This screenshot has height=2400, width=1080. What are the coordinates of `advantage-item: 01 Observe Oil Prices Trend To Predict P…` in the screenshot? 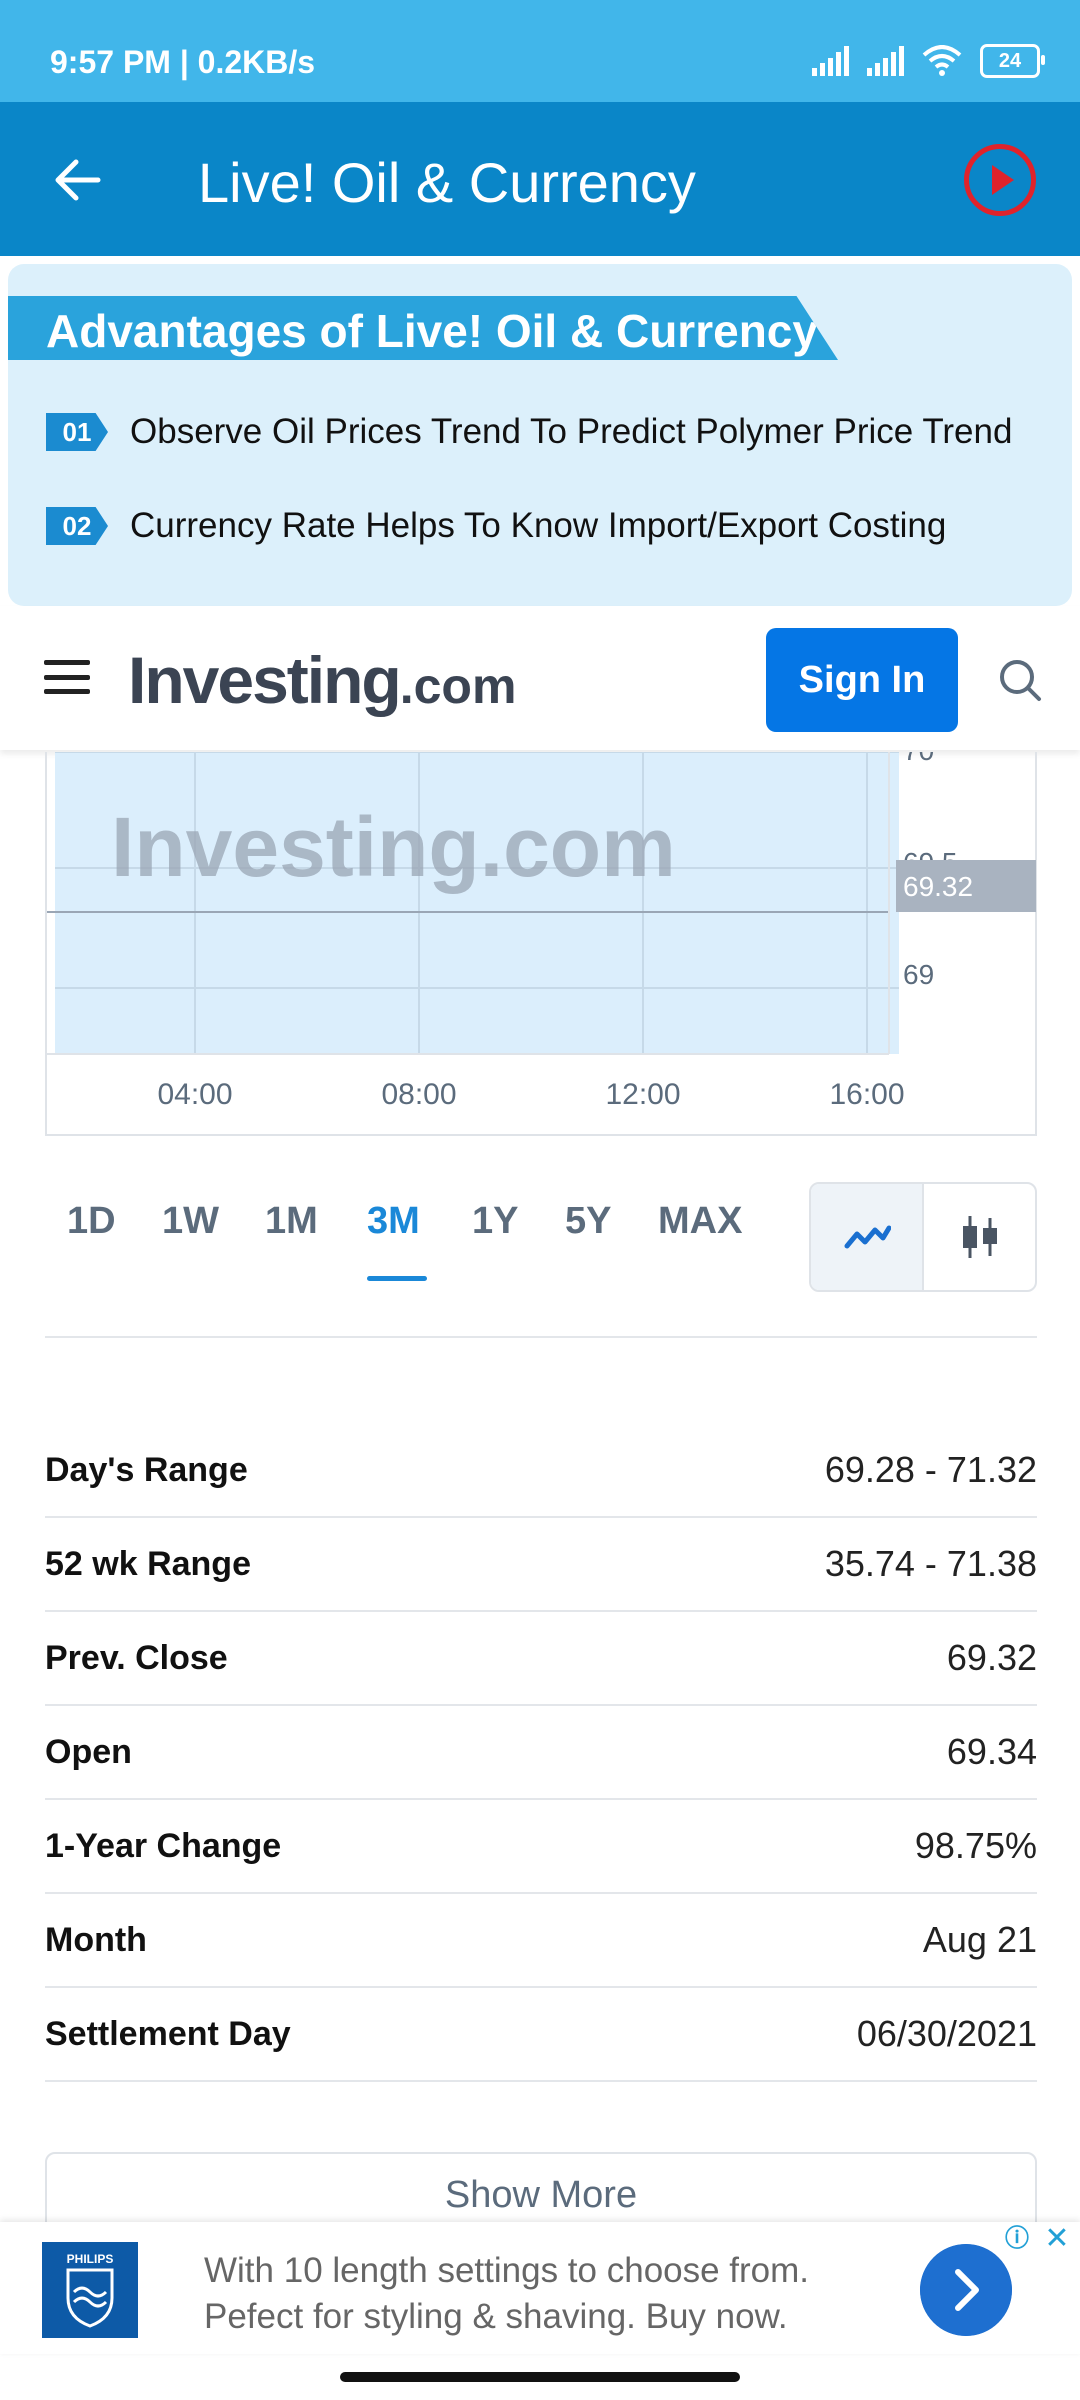 It's located at (529, 432).